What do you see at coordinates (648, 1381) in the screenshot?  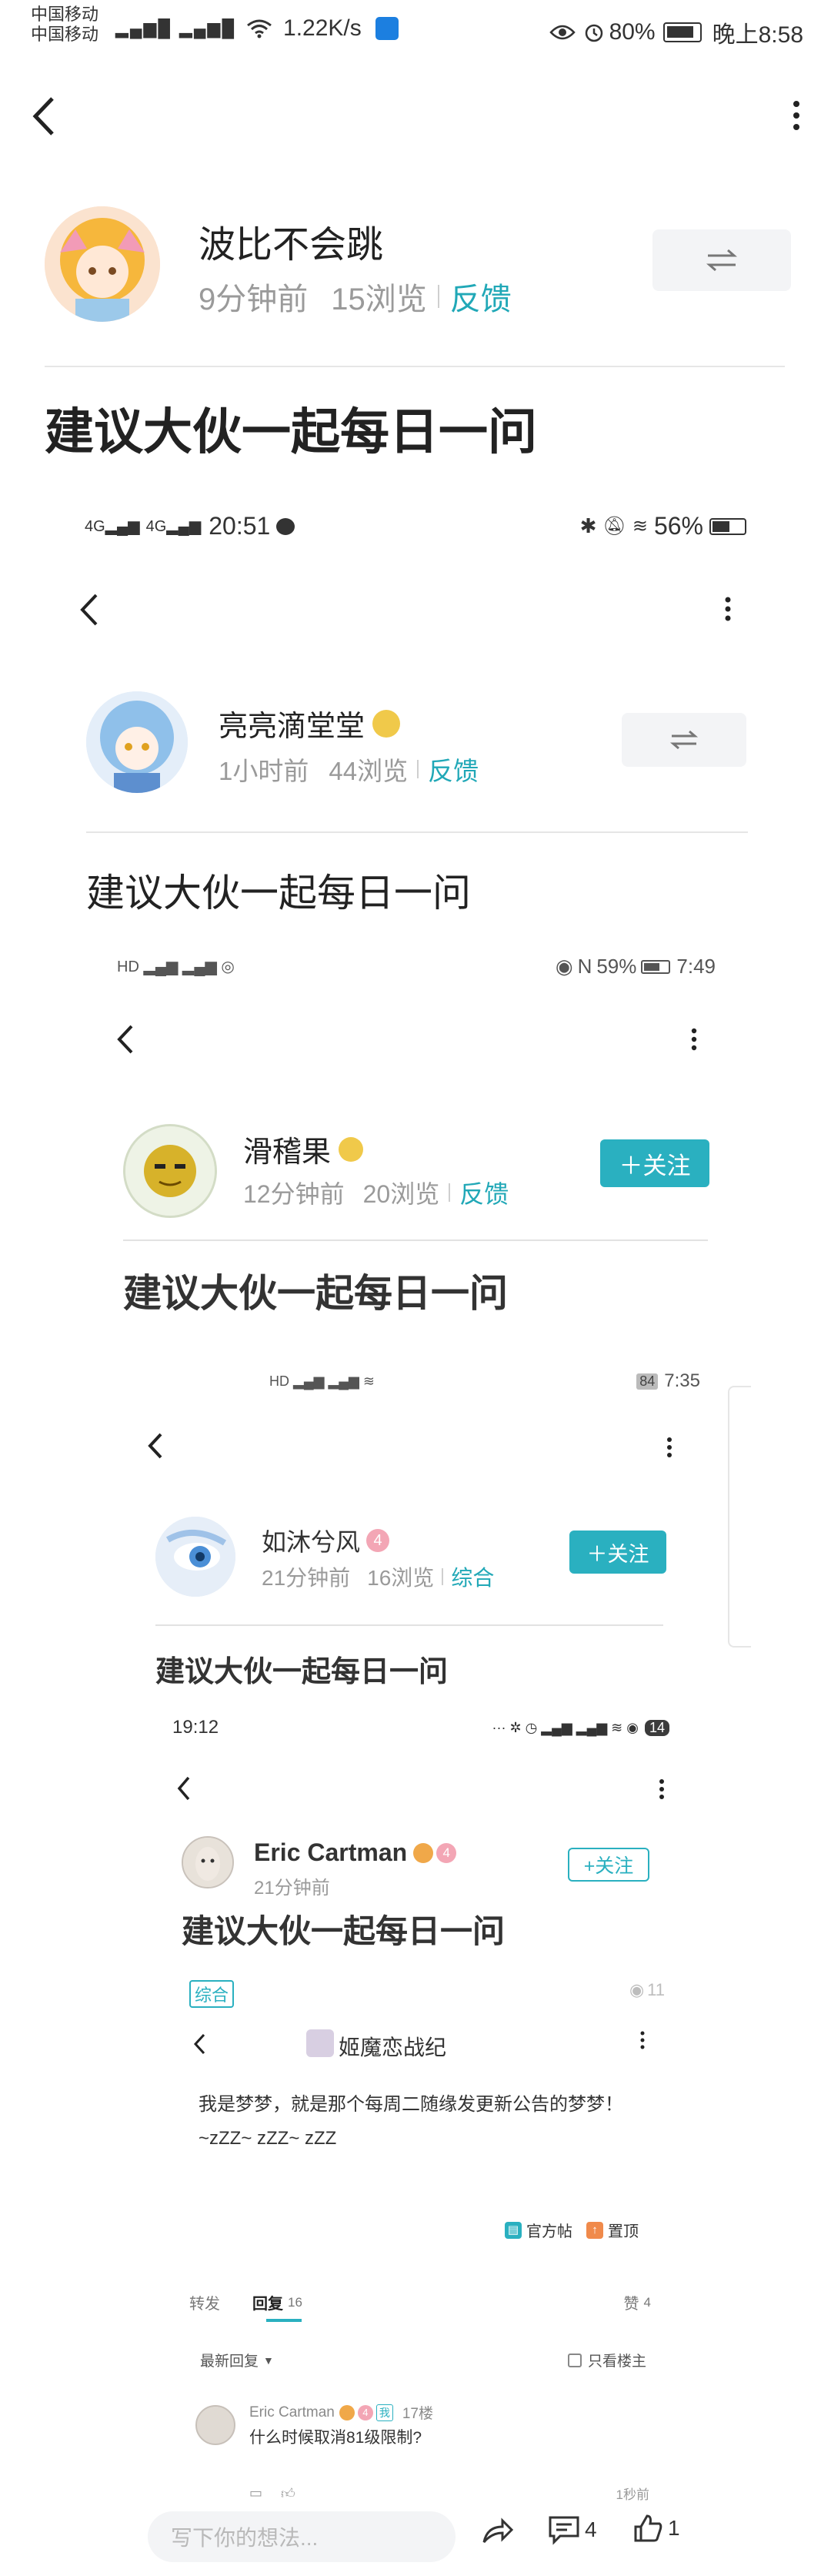 I see `battery-level: 84` at bounding box center [648, 1381].